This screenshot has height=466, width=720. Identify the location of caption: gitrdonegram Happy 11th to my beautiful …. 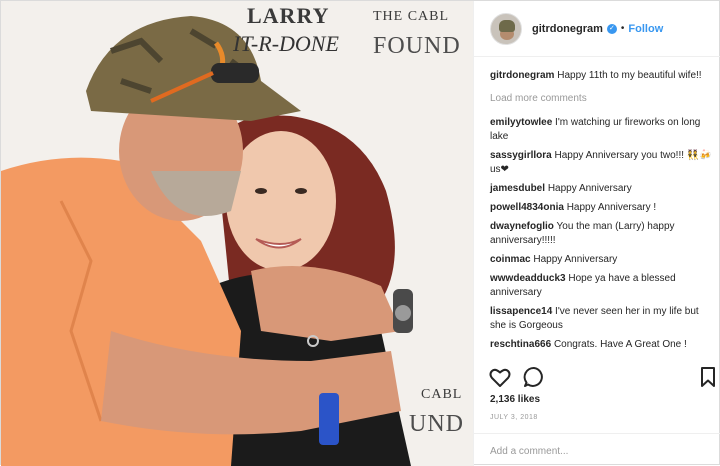
(601, 76).